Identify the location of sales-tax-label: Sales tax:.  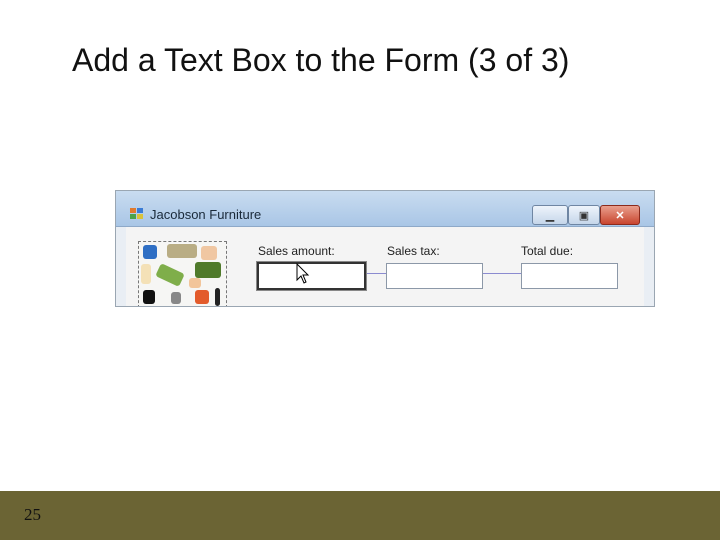
(413, 251).